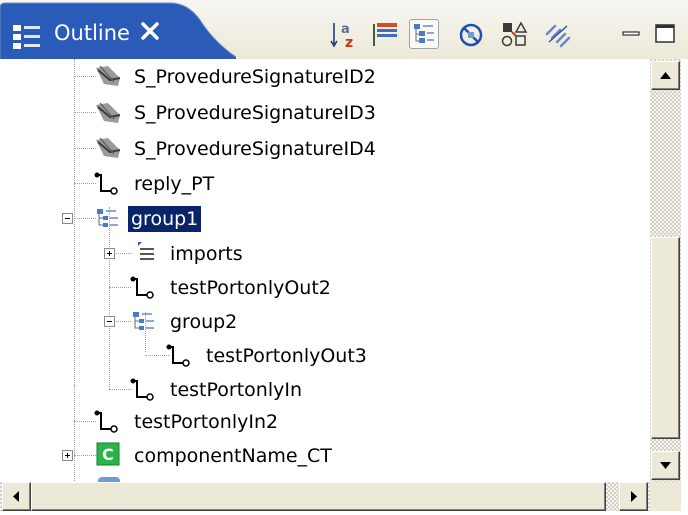 Image resolution: width=688 pixels, height=515 pixels. I want to click on scroll-down-button, so click(665, 465).